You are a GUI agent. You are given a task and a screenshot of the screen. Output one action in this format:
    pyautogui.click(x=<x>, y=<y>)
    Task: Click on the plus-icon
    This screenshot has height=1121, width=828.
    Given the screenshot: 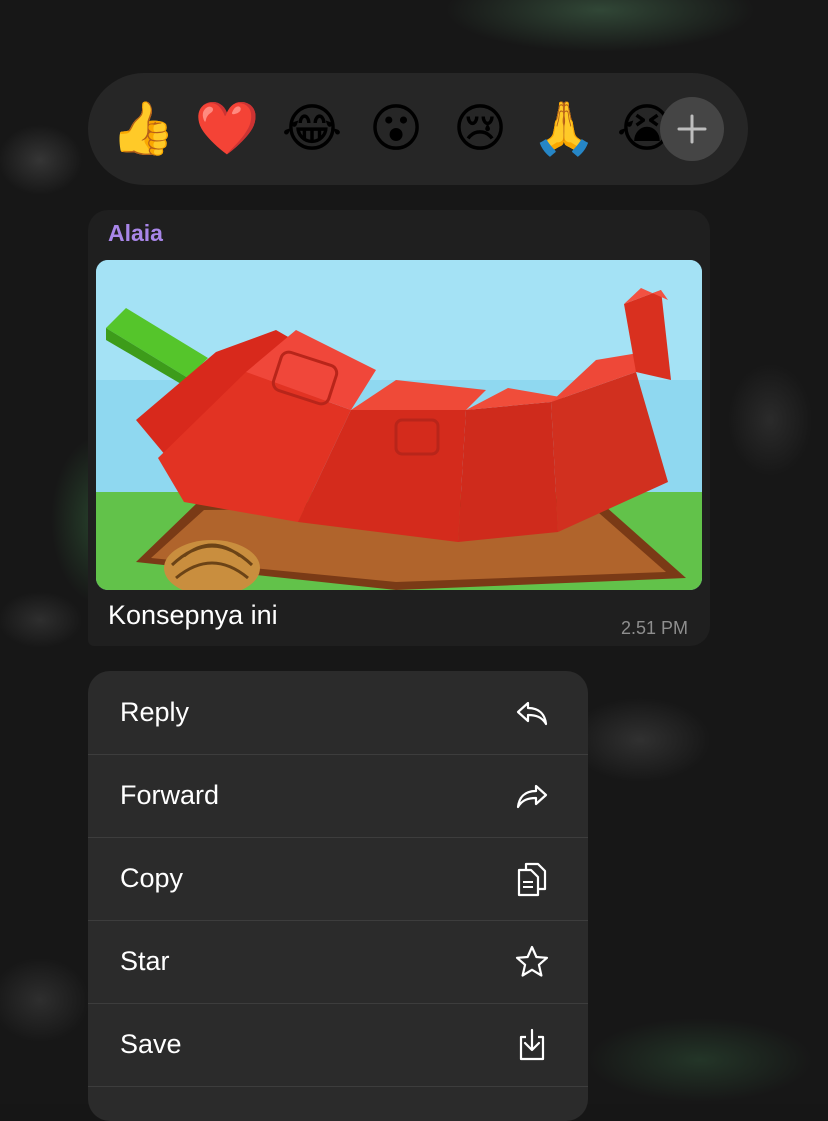 What is the action you would take?
    pyautogui.click(x=692, y=129)
    